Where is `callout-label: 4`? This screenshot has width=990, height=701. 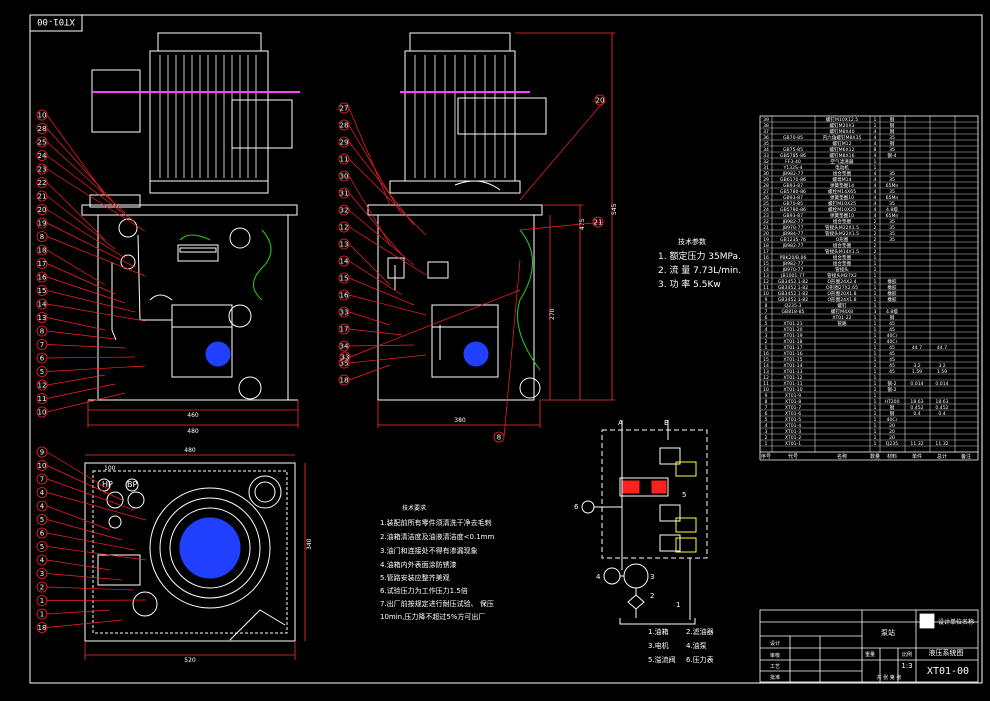
callout-label: 4 is located at coordinates (42, 561).